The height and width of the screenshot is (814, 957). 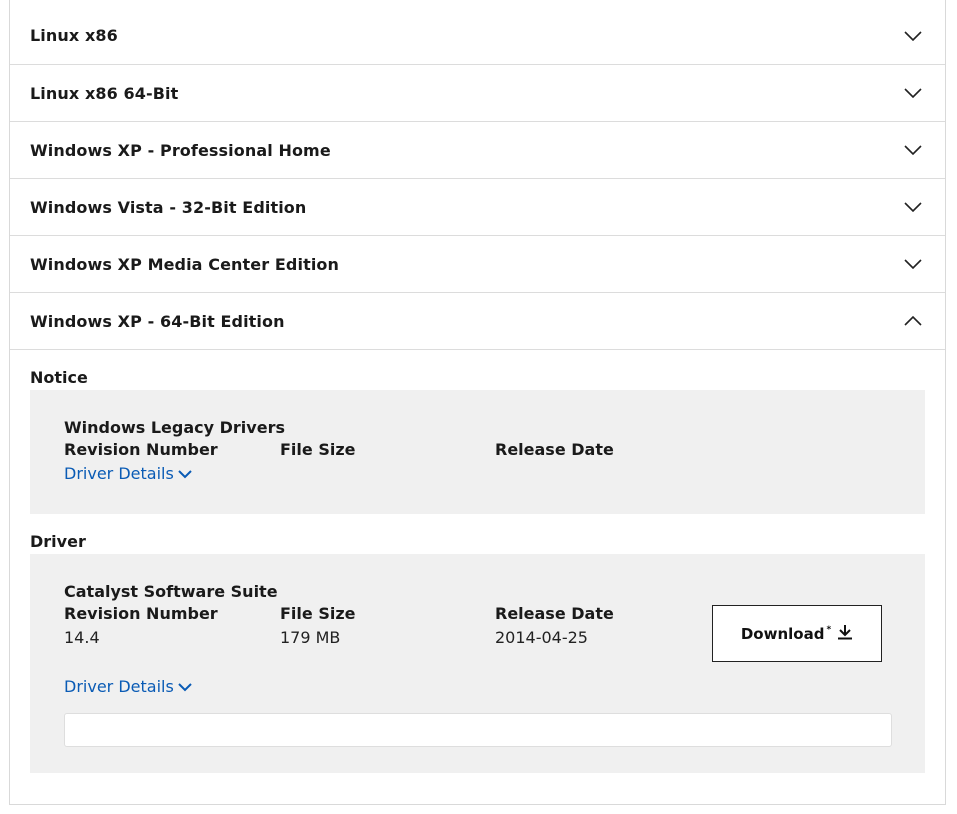 What do you see at coordinates (782, 633) in the screenshot?
I see `download-label: Download` at bounding box center [782, 633].